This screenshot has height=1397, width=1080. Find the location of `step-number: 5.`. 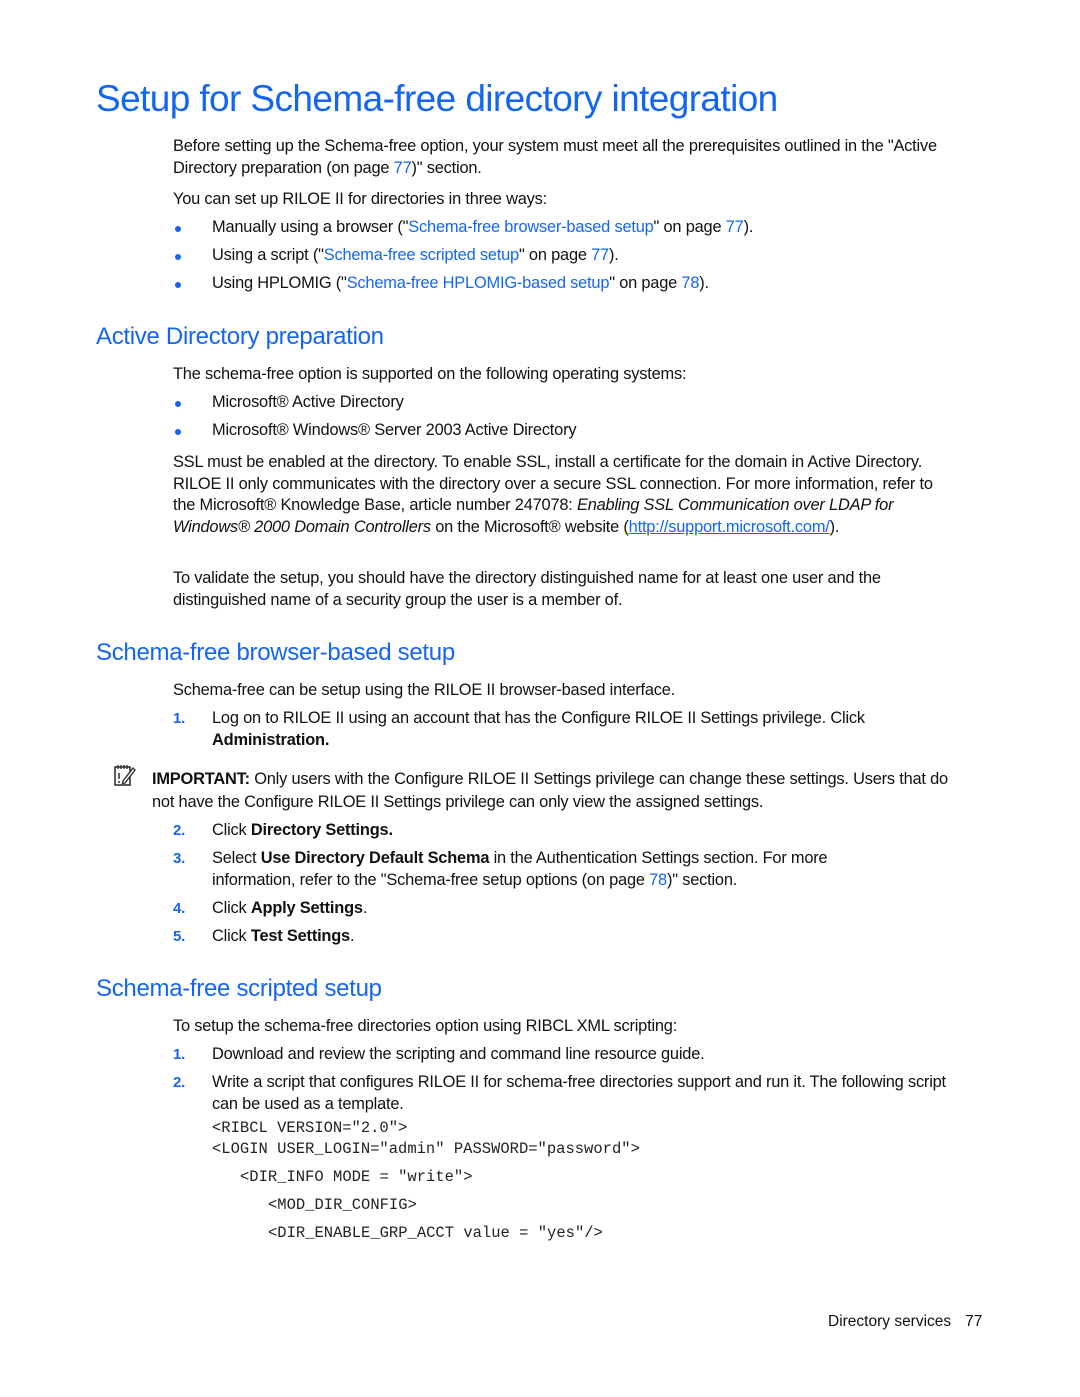

step-number: 5. is located at coordinates (179, 936).